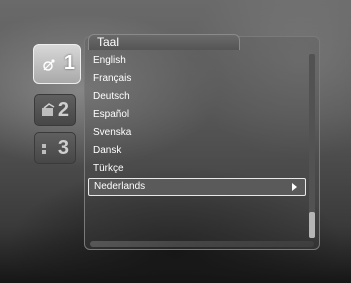 This screenshot has width=351, height=283. What do you see at coordinates (120, 186) in the screenshot?
I see `list-item-label: Nederlands` at bounding box center [120, 186].